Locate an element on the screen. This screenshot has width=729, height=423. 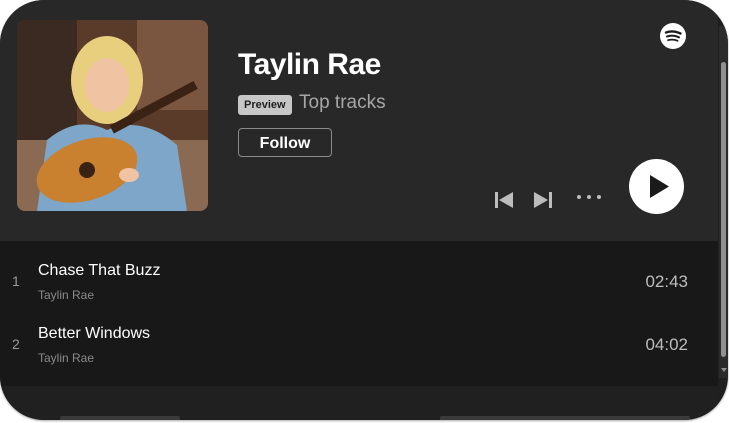
track-duration: 04:02 is located at coordinates (666, 344).